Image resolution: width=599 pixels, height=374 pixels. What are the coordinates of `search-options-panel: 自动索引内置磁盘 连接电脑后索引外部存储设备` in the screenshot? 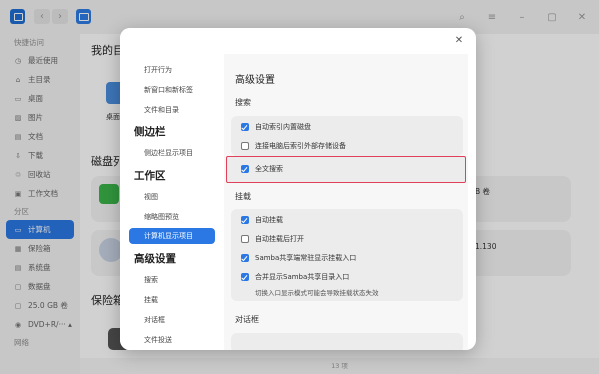 It's located at (347, 136).